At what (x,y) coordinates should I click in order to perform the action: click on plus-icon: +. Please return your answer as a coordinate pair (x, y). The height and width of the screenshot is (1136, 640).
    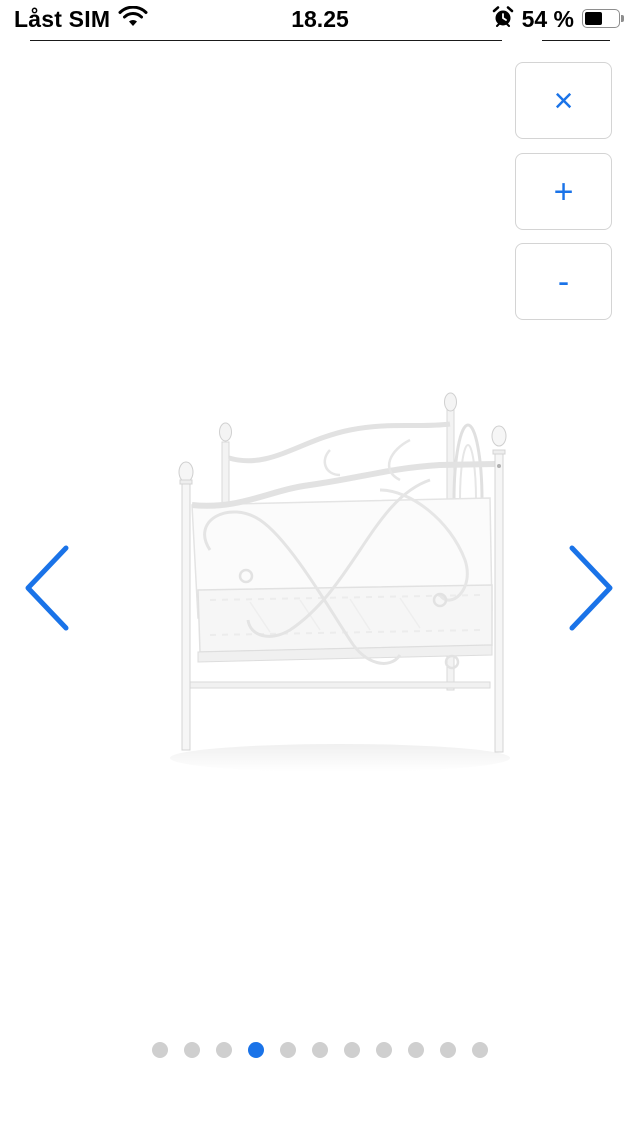
    Looking at the image, I should click on (563, 191).